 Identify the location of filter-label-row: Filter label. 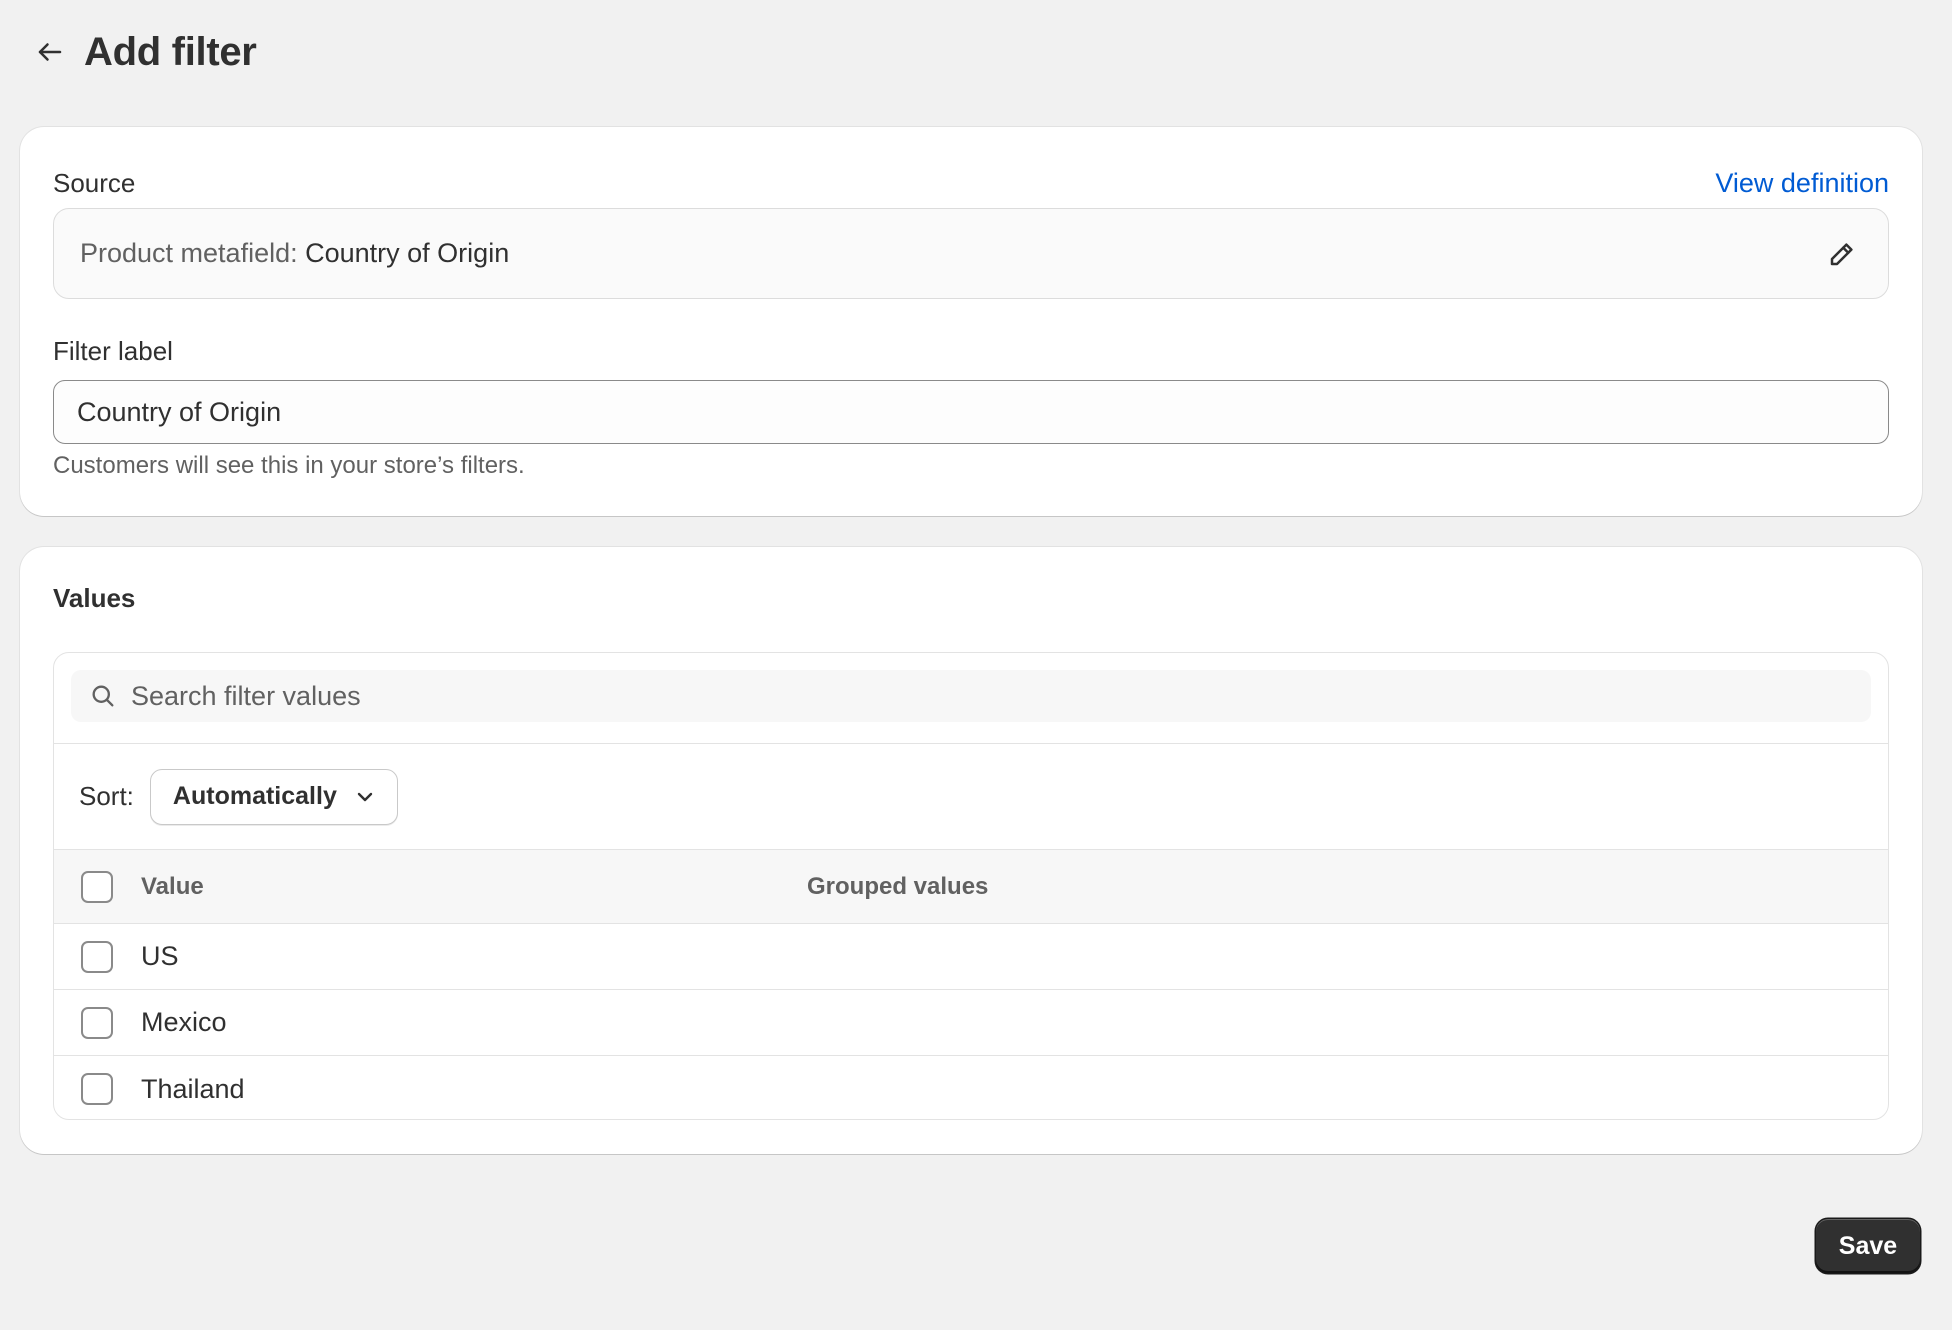
(113, 351).